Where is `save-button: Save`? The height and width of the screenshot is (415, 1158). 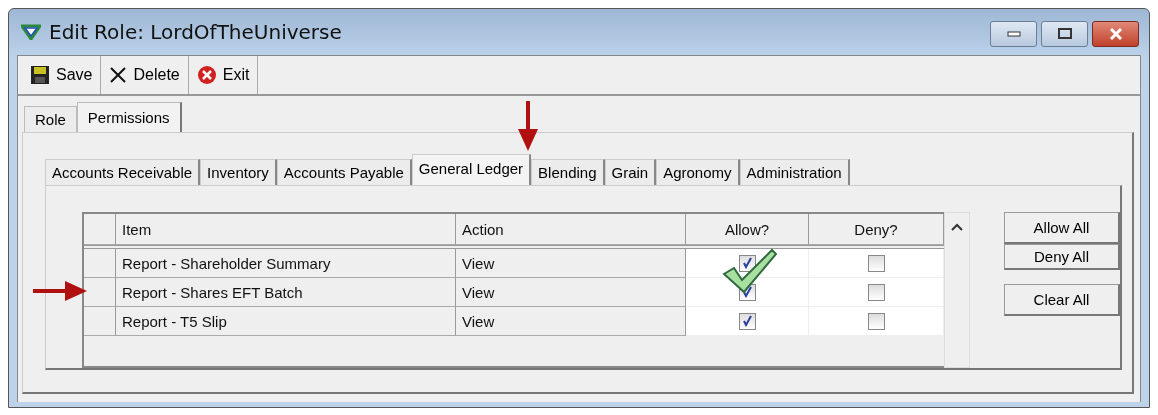 save-button: Save is located at coordinates (62, 75).